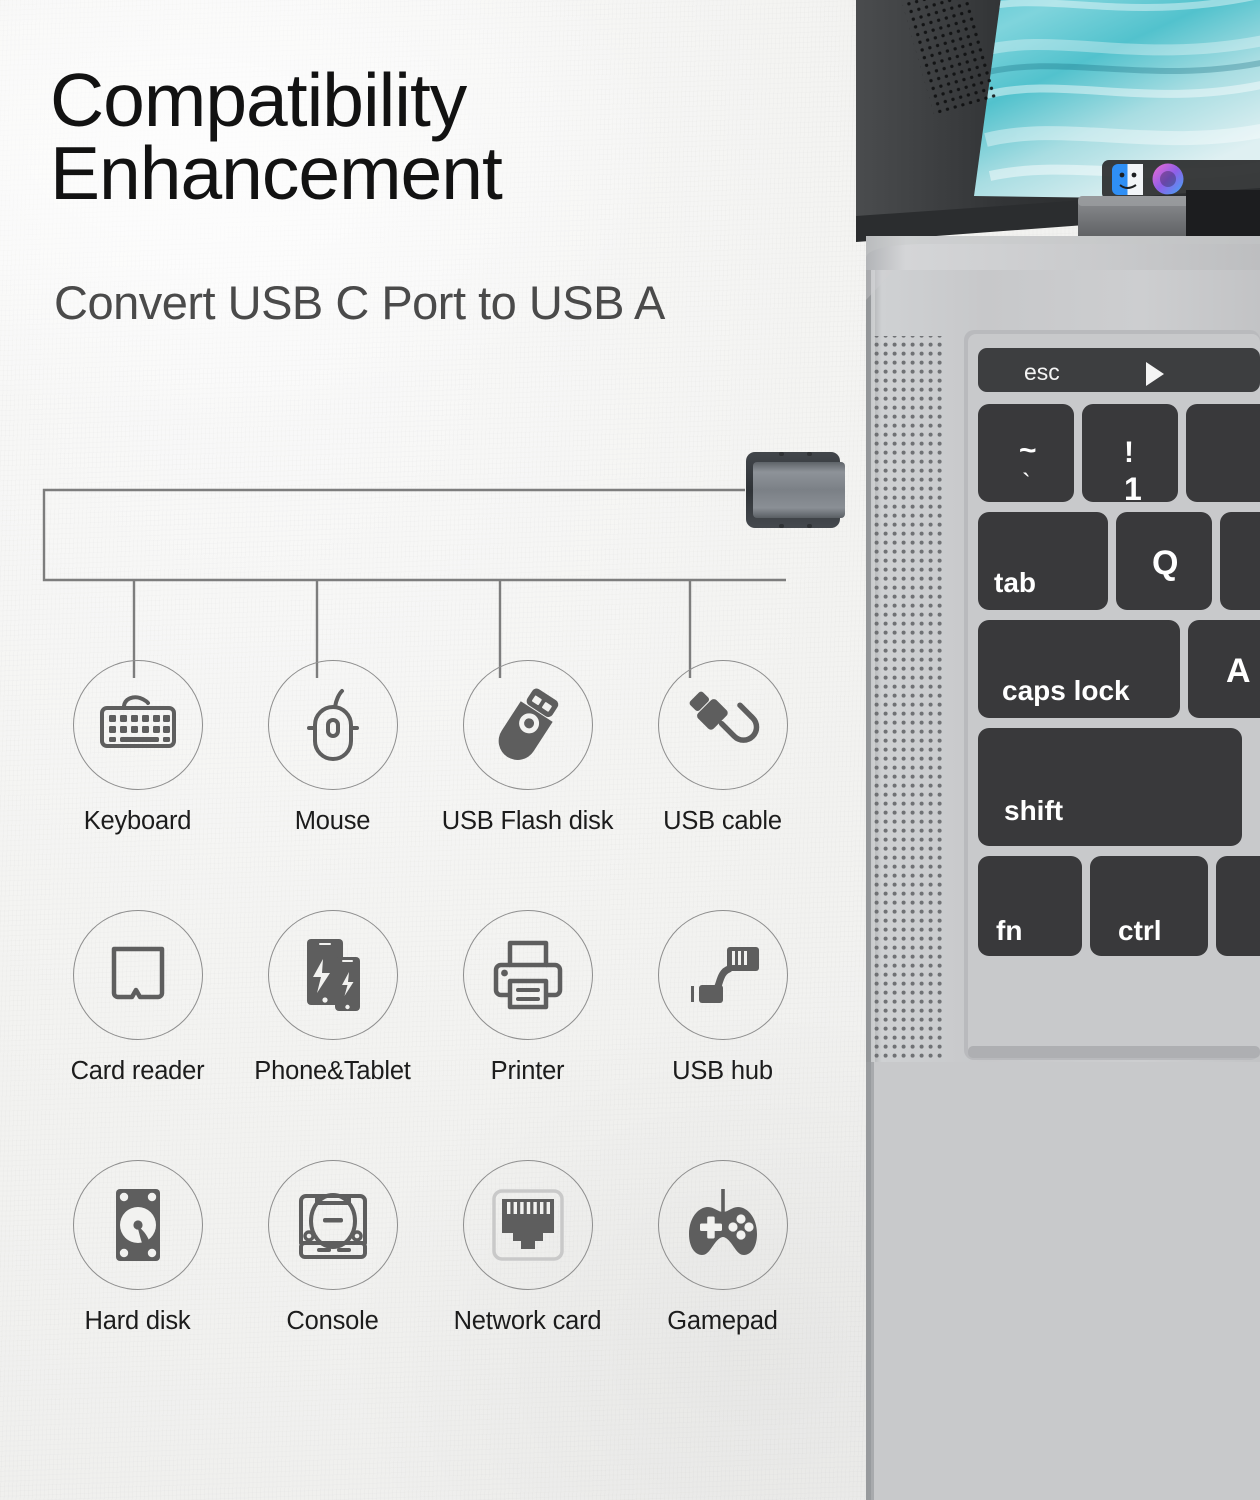 The width and height of the screenshot is (1260, 1500). What do you see at coordinates (332, 1071) in the screenshot?
I see `compatibility-label: Phone&Tablet` at bounding box center [332, 1071].